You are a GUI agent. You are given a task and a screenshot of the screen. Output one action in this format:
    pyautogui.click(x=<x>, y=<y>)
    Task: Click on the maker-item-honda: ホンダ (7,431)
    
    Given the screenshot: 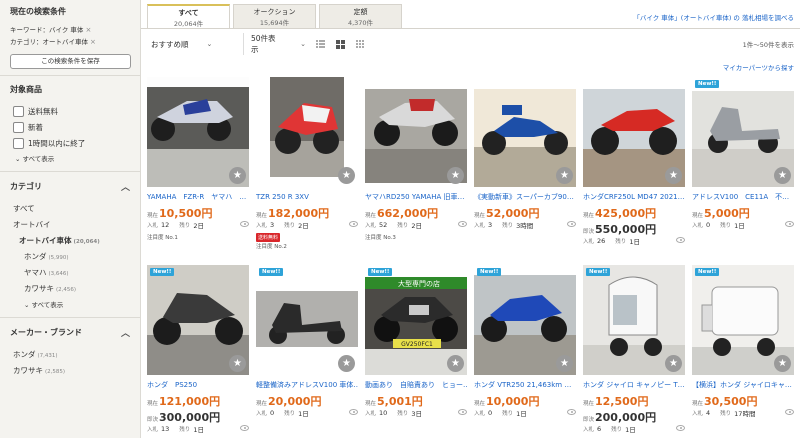 What is the action you would take?
    pyautogui.click(x=70, y=355)
    